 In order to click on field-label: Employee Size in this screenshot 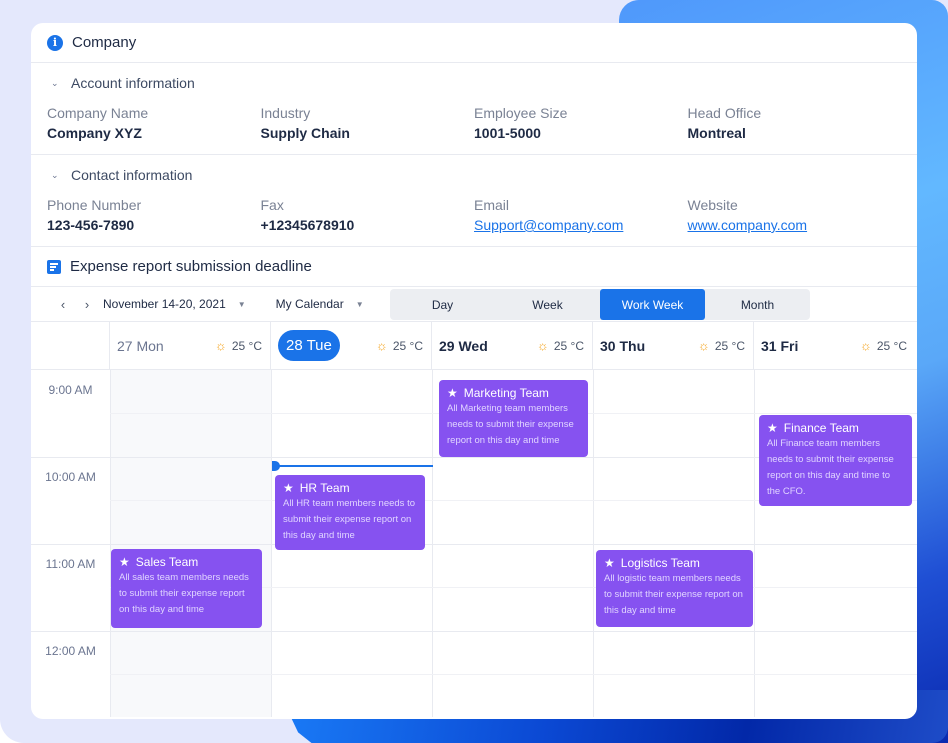, I will do `click(521, 113)`.